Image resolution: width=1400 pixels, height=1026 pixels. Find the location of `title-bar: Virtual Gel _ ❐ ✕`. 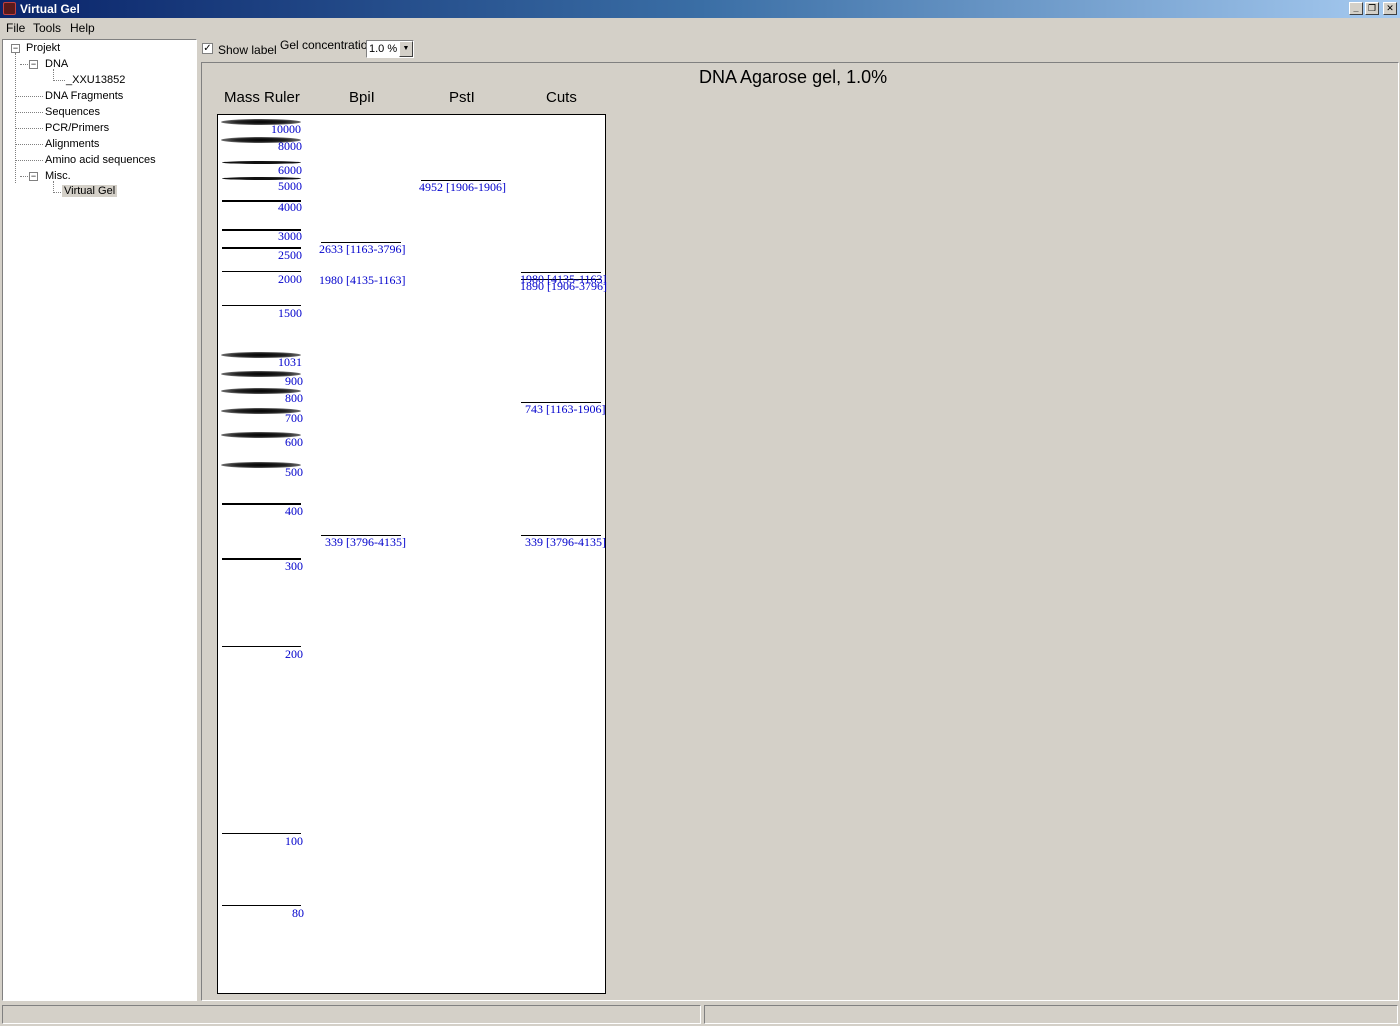

title-bar: Virtual Gel _ ❐ ✕ is located at coordinates (700, 9).